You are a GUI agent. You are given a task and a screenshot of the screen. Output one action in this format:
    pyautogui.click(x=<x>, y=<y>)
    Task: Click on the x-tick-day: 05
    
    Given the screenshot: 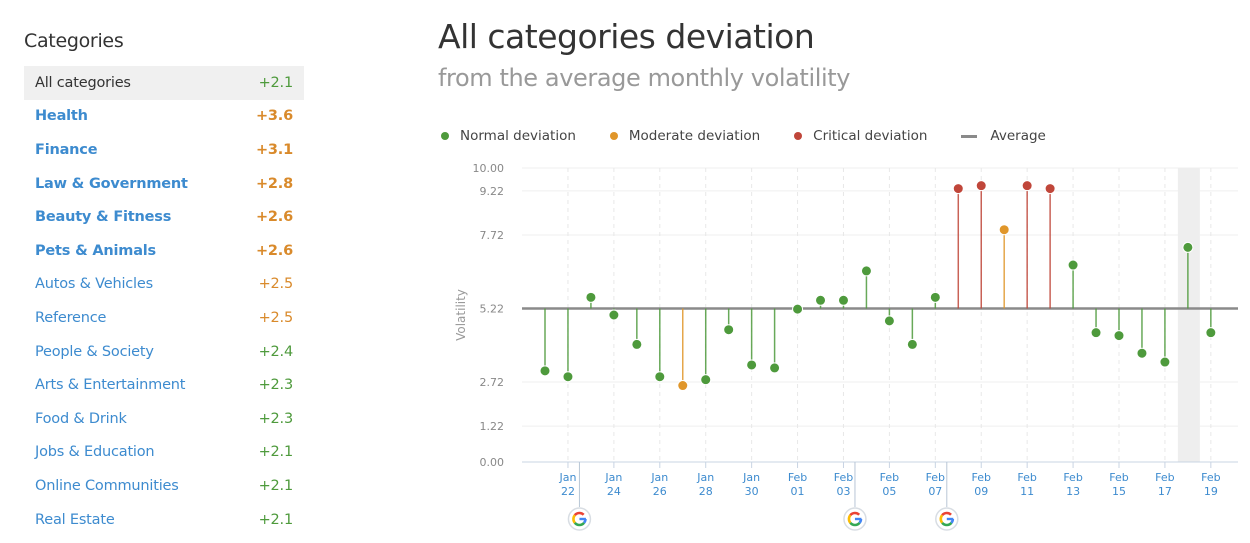 What is the action you would take?
    pyautogui.click(x=889, y=491)
    